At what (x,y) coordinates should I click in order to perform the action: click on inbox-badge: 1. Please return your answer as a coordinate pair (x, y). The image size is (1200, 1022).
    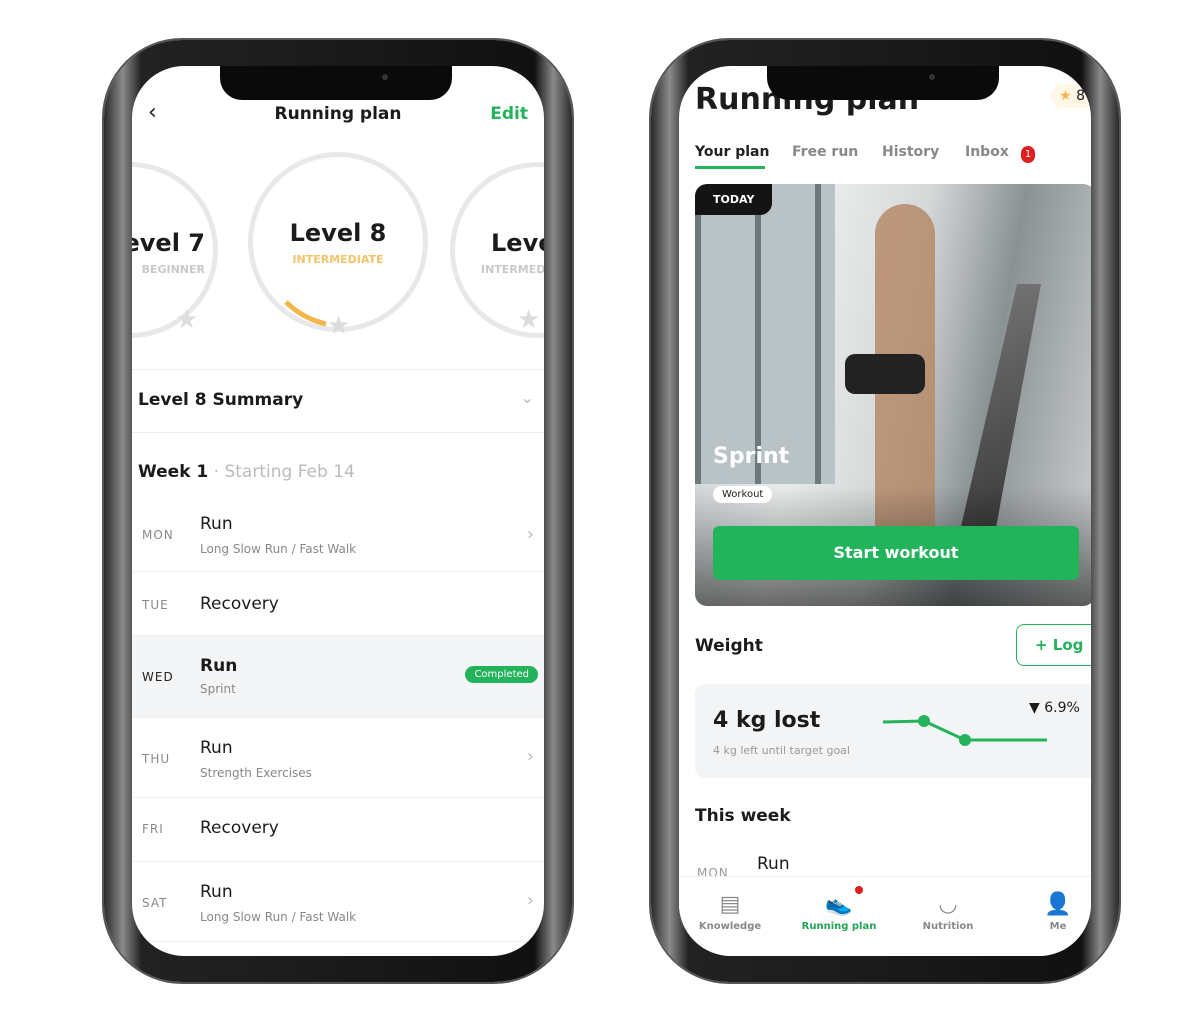
    Looking at the image, I should click on (1028, 154).